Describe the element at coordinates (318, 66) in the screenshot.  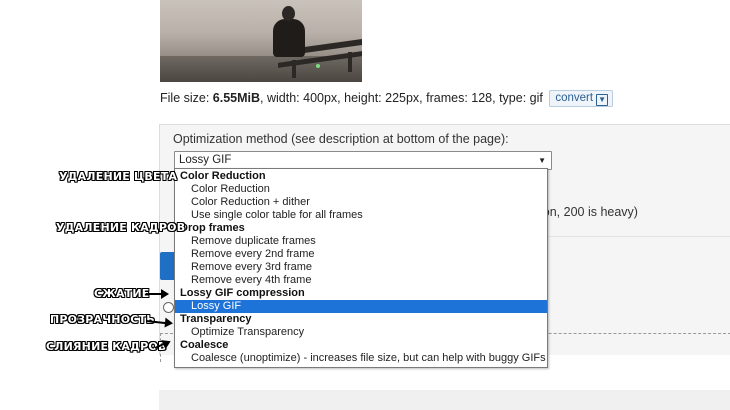
I see `preview-light` at that location.